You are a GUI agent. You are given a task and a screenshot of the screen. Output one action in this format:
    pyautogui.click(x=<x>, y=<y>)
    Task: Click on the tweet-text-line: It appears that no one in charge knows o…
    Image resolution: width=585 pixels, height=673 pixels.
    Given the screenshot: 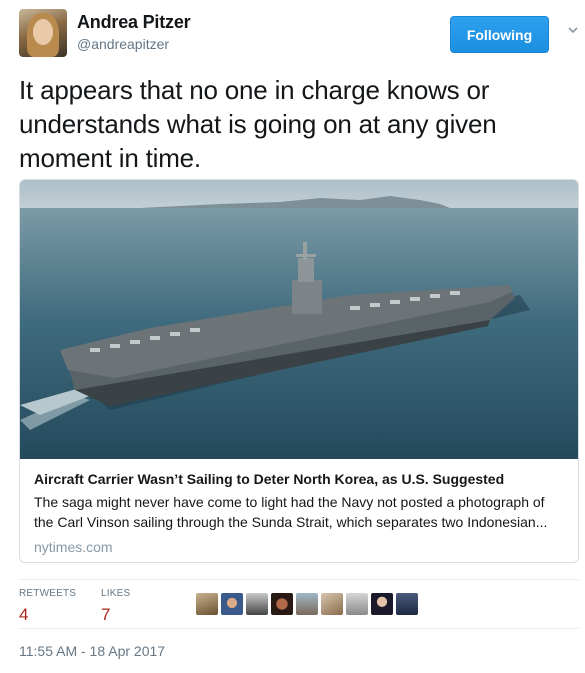 What is the action you would take?
    pyautogui.click(x=254, y=90)
    